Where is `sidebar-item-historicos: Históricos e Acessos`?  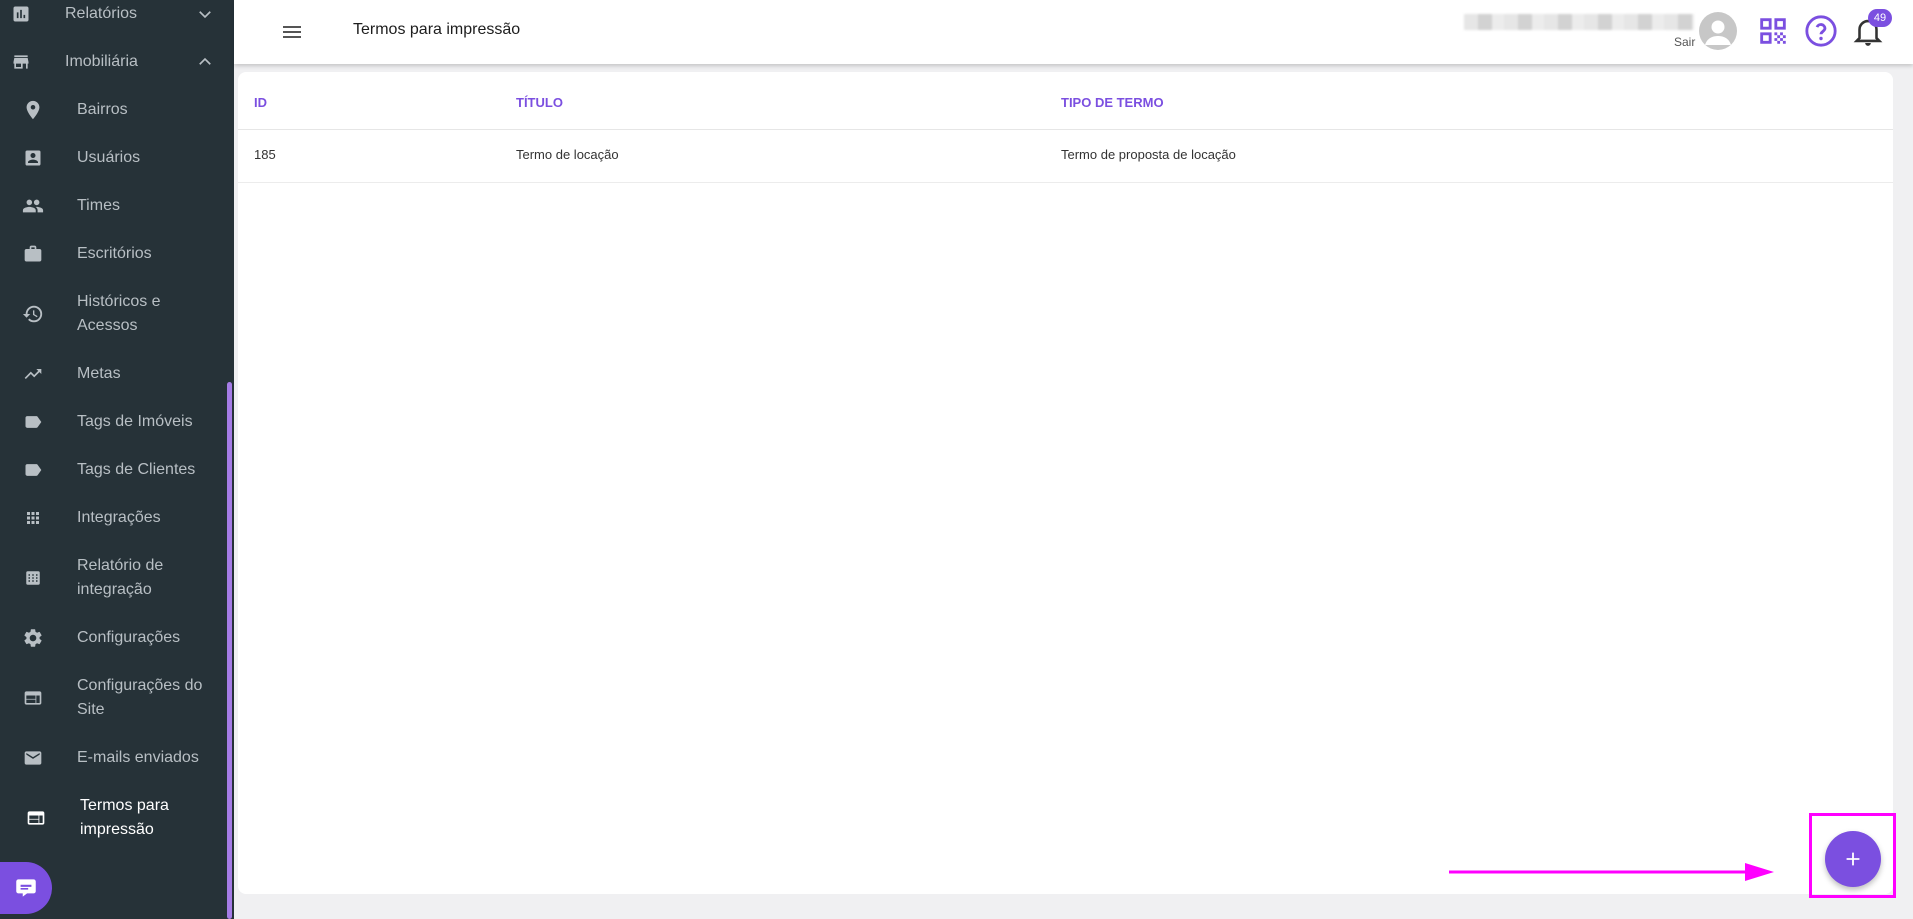 sidebar-item-historicos: Históricos e Acessos is located at coordinates (117, 314).